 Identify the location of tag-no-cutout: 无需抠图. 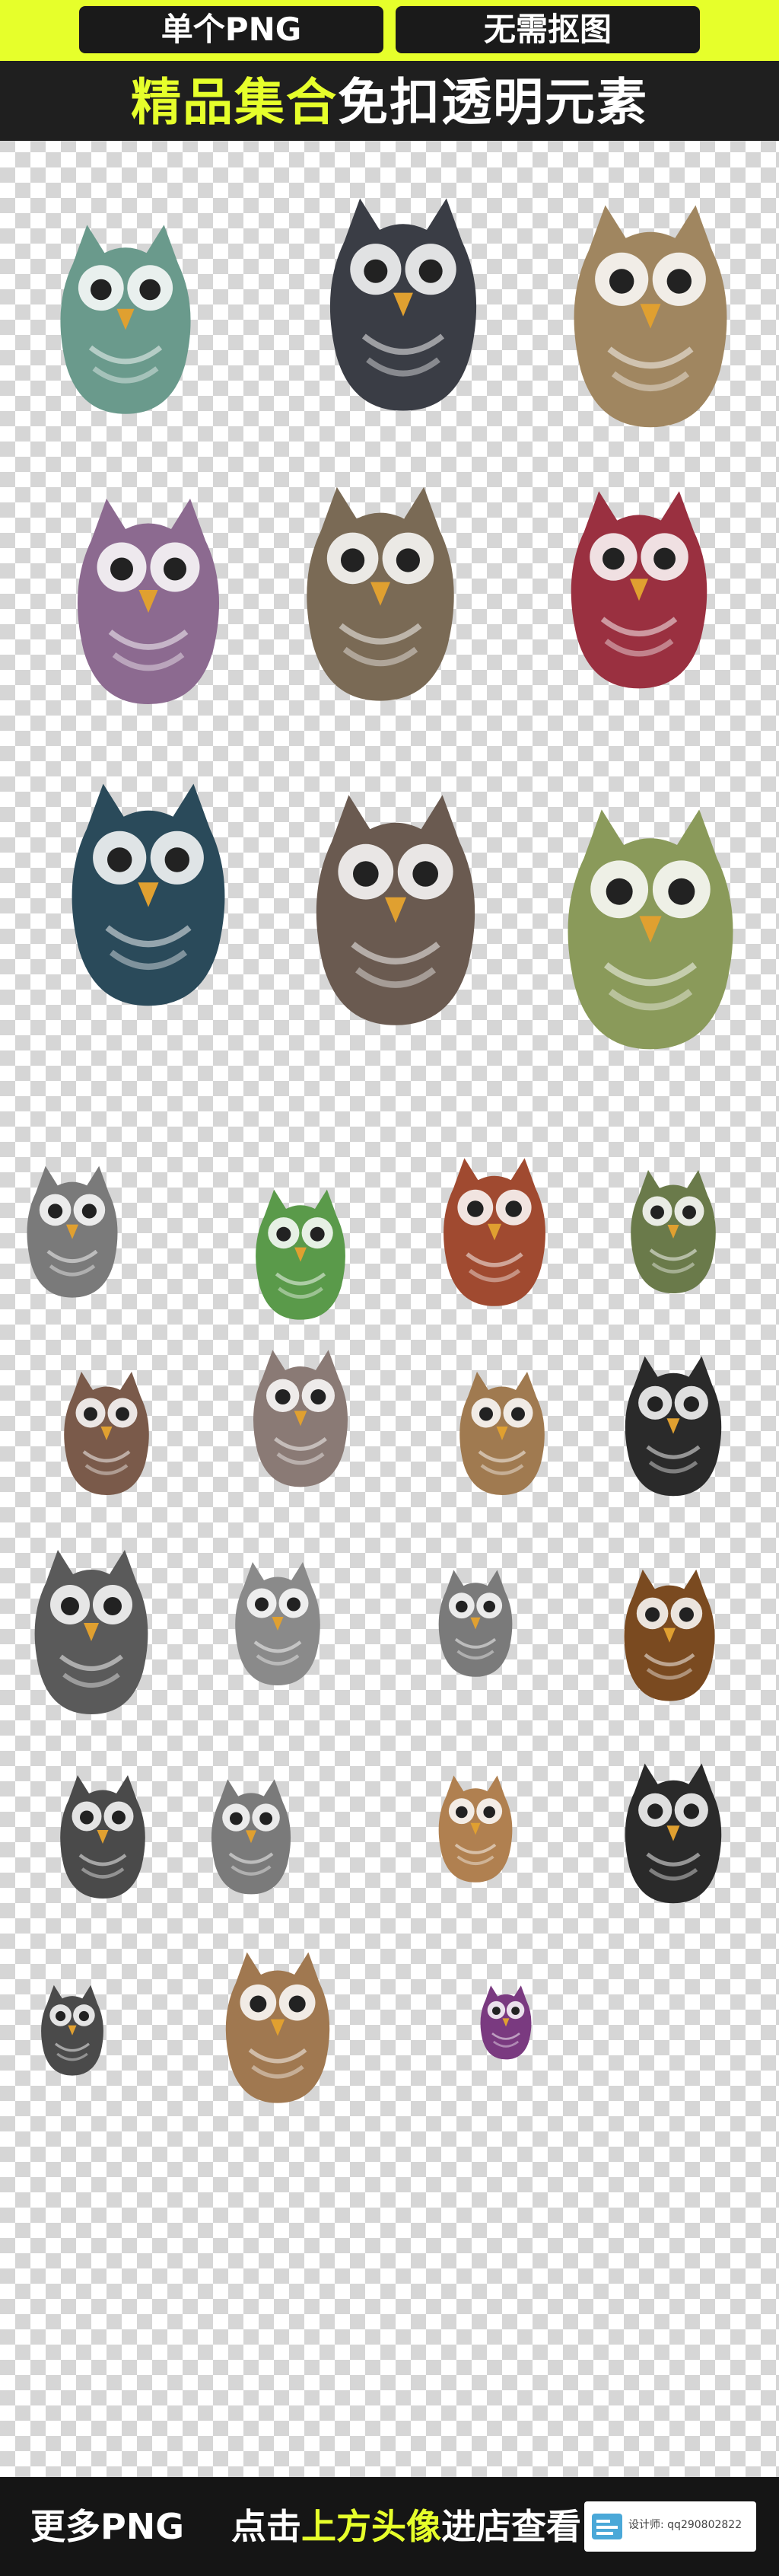
(548, 29).